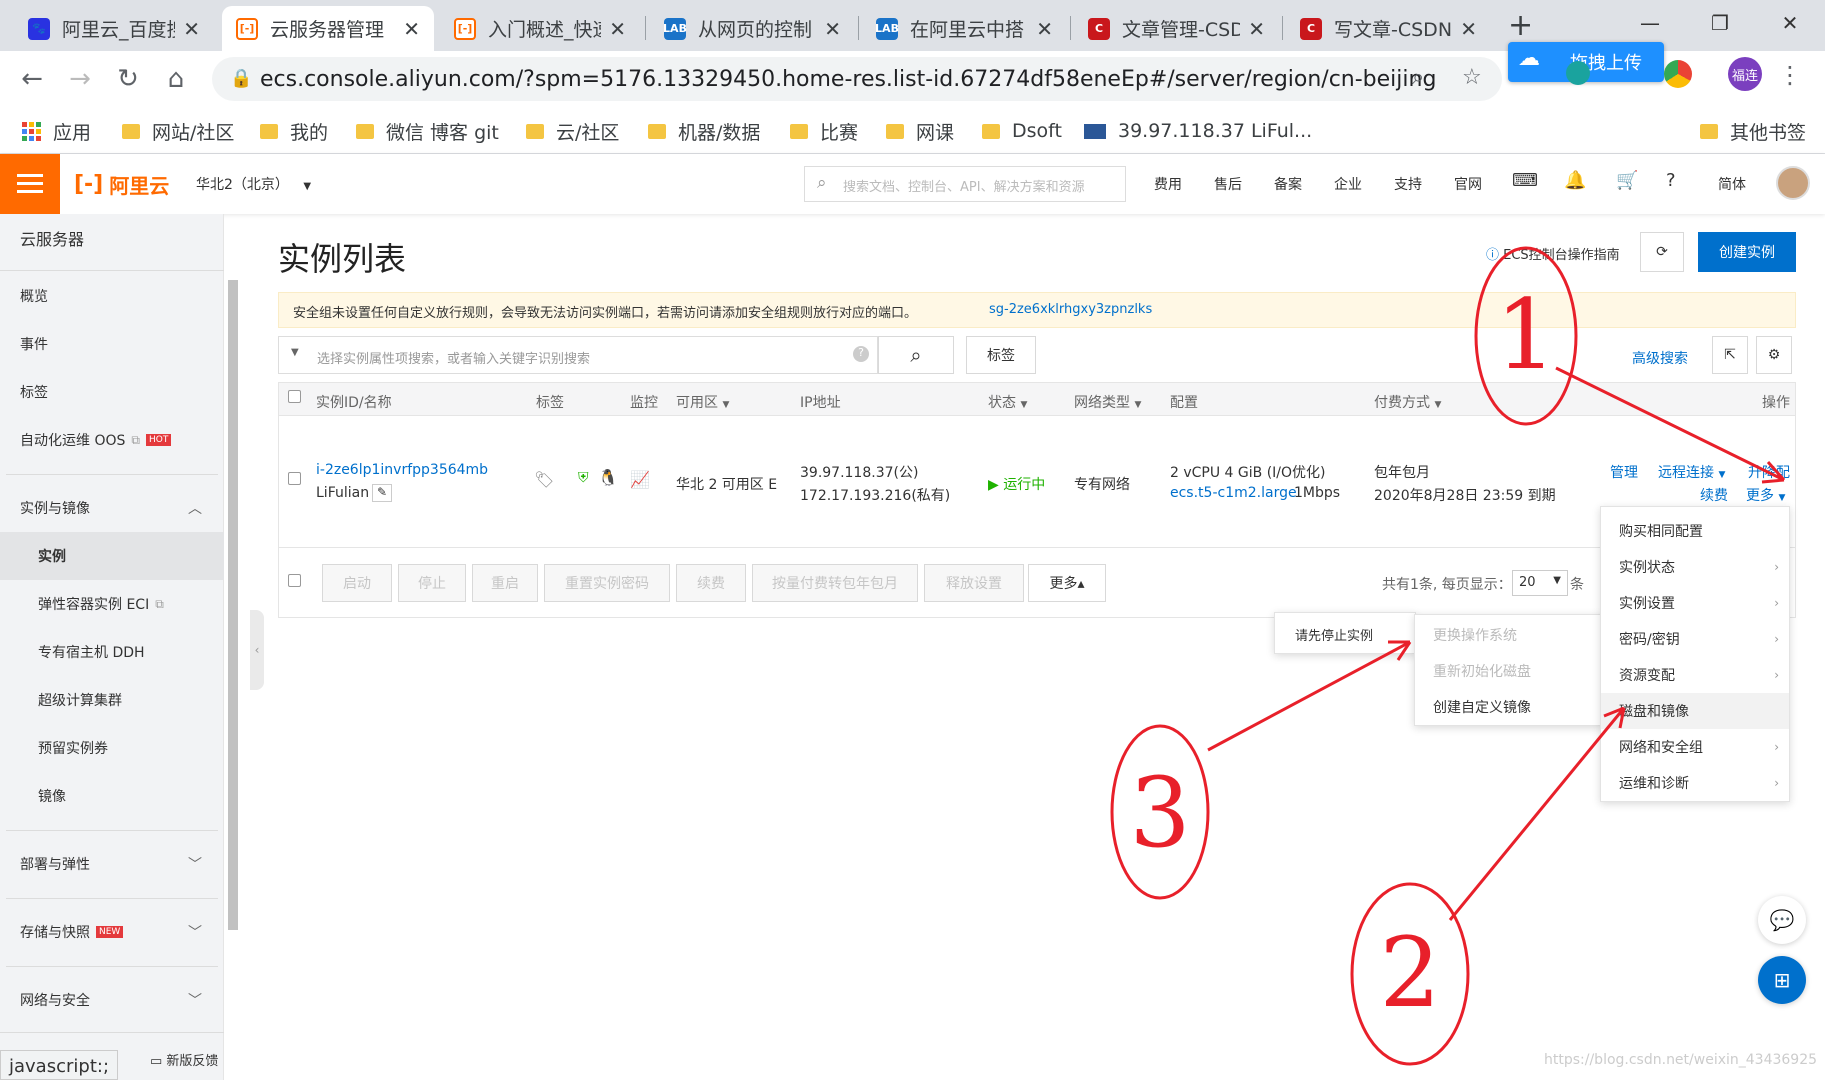 The height and width of the screenshot is (1080, 1825). I want to click on annotation-label-1: 1, so click(1525, 335).